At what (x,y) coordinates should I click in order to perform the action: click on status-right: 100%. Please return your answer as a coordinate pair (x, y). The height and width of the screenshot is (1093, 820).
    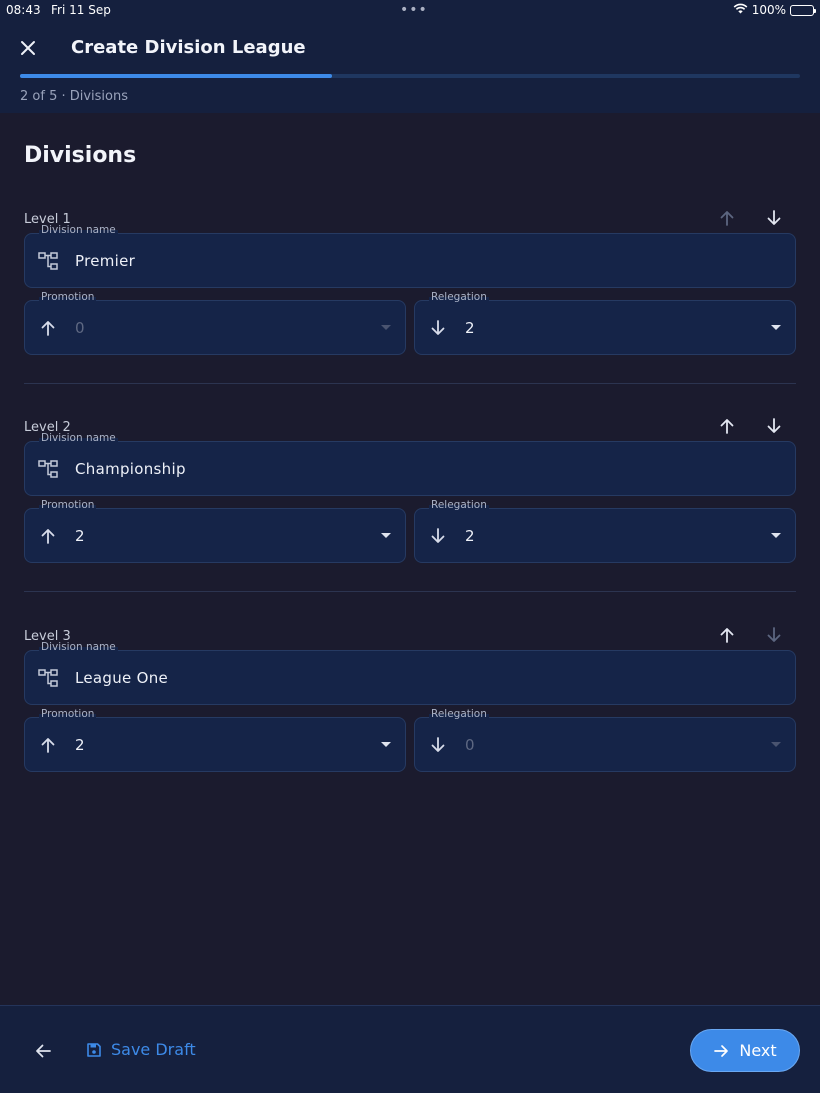
    Looking at the image, I should click on (774, 10).